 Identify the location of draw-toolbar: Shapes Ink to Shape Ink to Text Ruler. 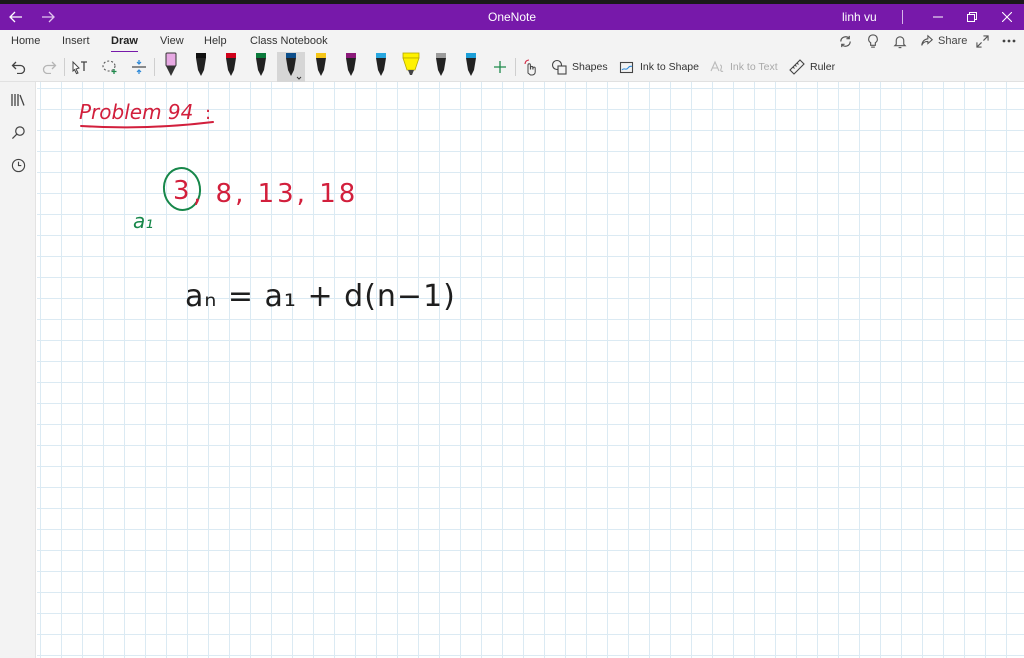
(512, 67).